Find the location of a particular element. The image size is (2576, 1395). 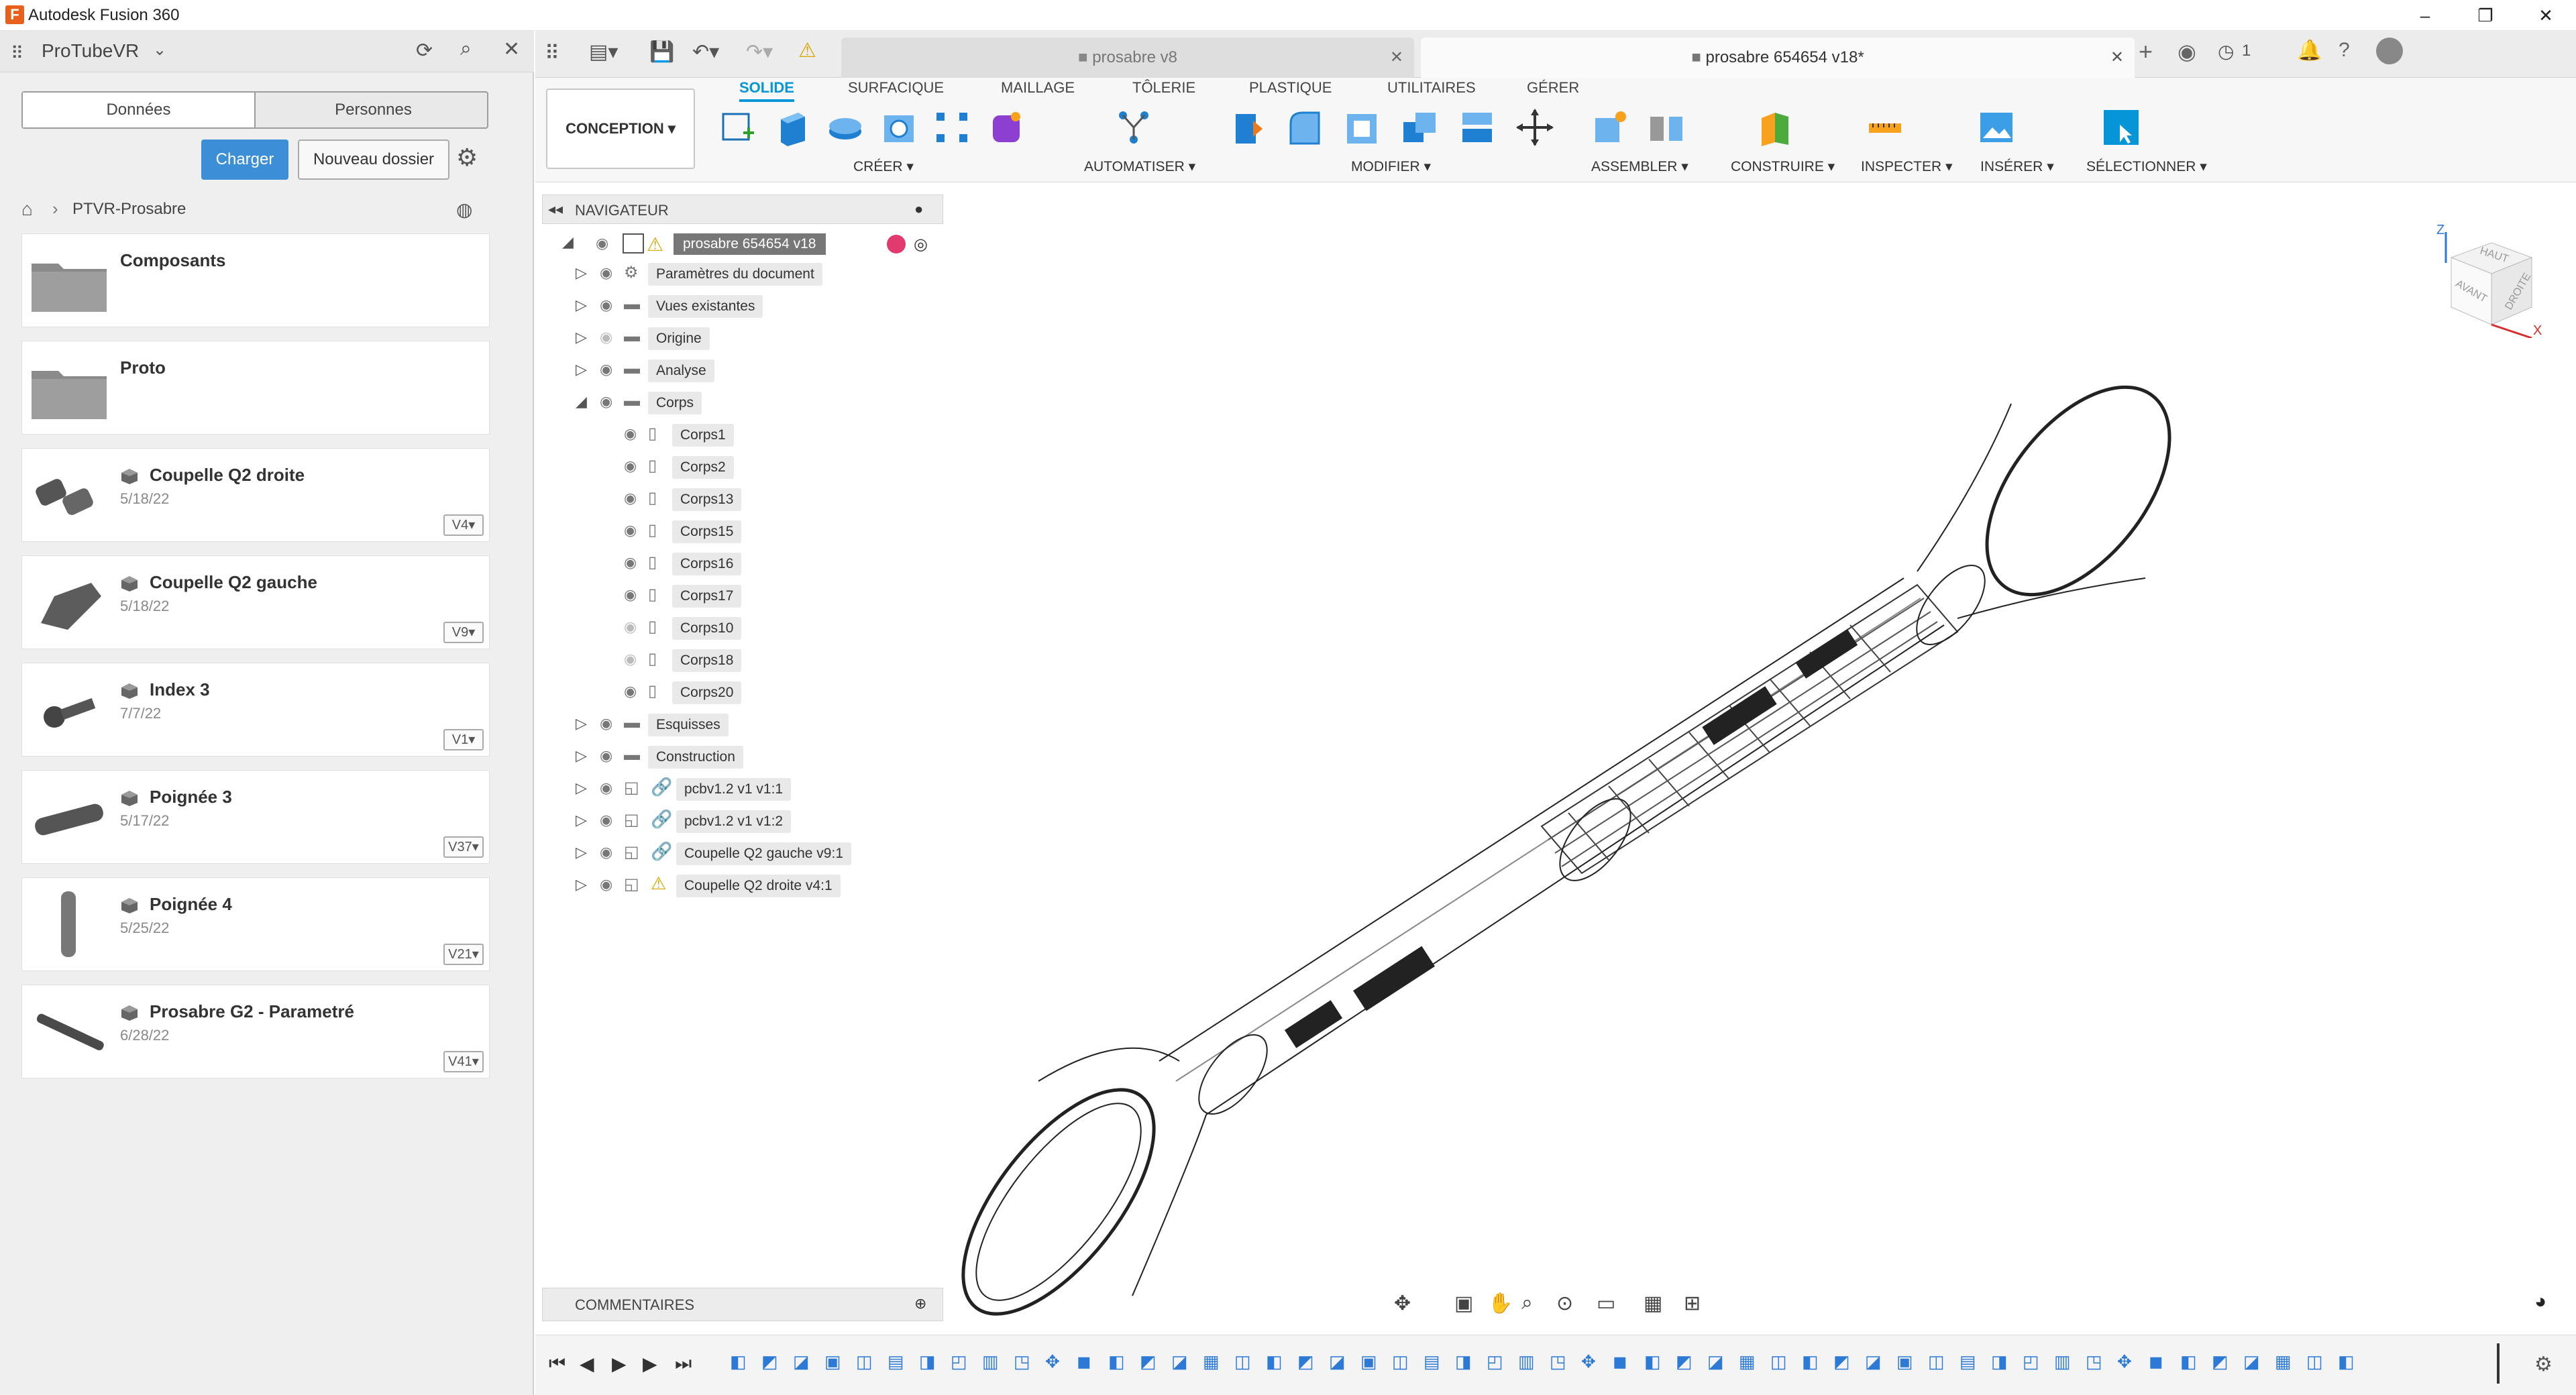

document-params-node: ▷ ◉ ⚙ Paramètres du document is located at coordinates (742, 273).